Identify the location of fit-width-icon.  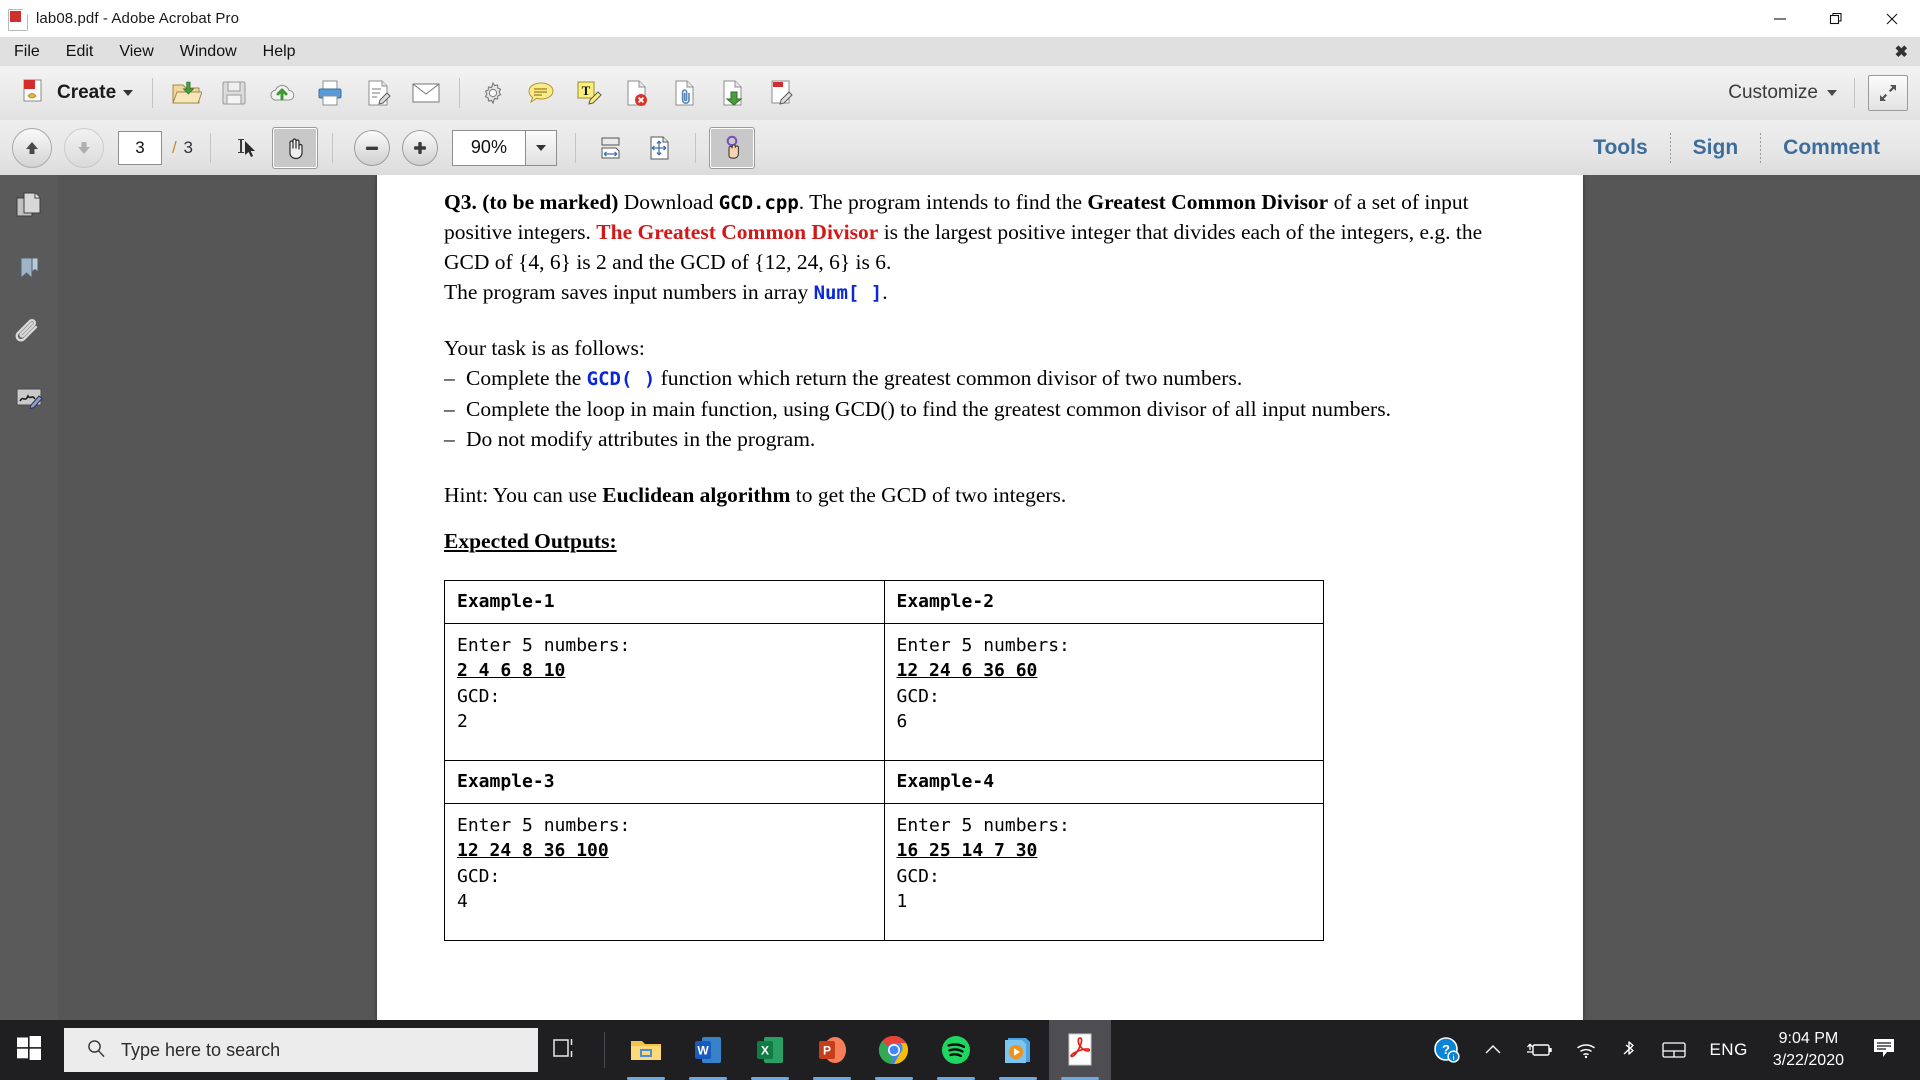
(611, 148).